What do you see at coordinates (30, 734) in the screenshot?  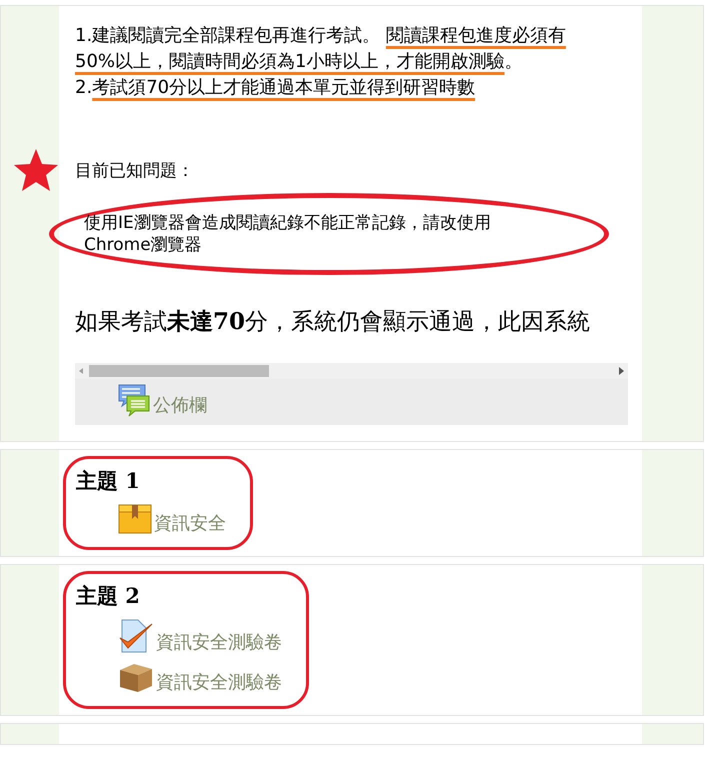 I see `left-margin-column` at bounding box center [30, 734].